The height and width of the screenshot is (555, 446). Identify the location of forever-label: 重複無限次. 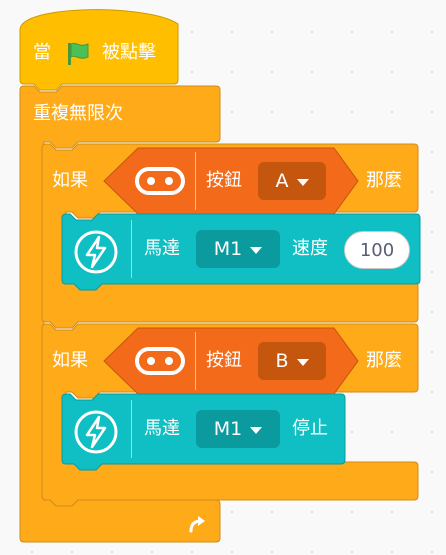
(78, 113).